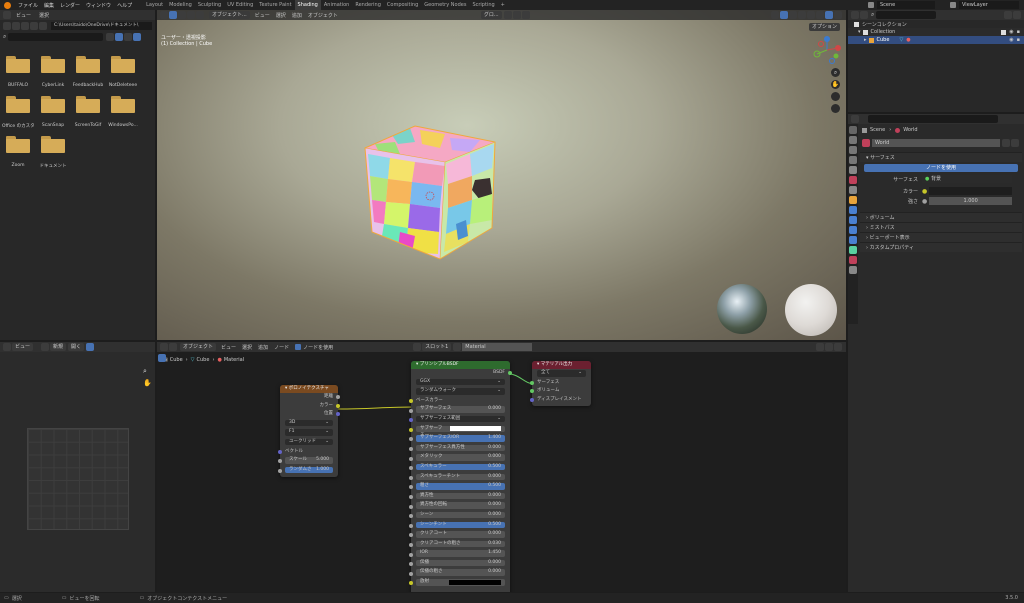  What do you see at coordinates (460, 524) in the screenshot?
I see `bsdf-input-field: シーンチント 0.500` at bounding box center [460, 524].